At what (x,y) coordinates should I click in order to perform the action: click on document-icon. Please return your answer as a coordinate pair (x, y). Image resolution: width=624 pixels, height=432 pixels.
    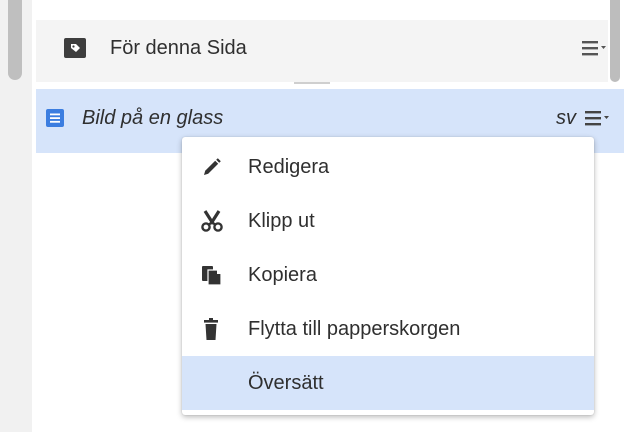
    Looking at the image, I should click on (55, 118).